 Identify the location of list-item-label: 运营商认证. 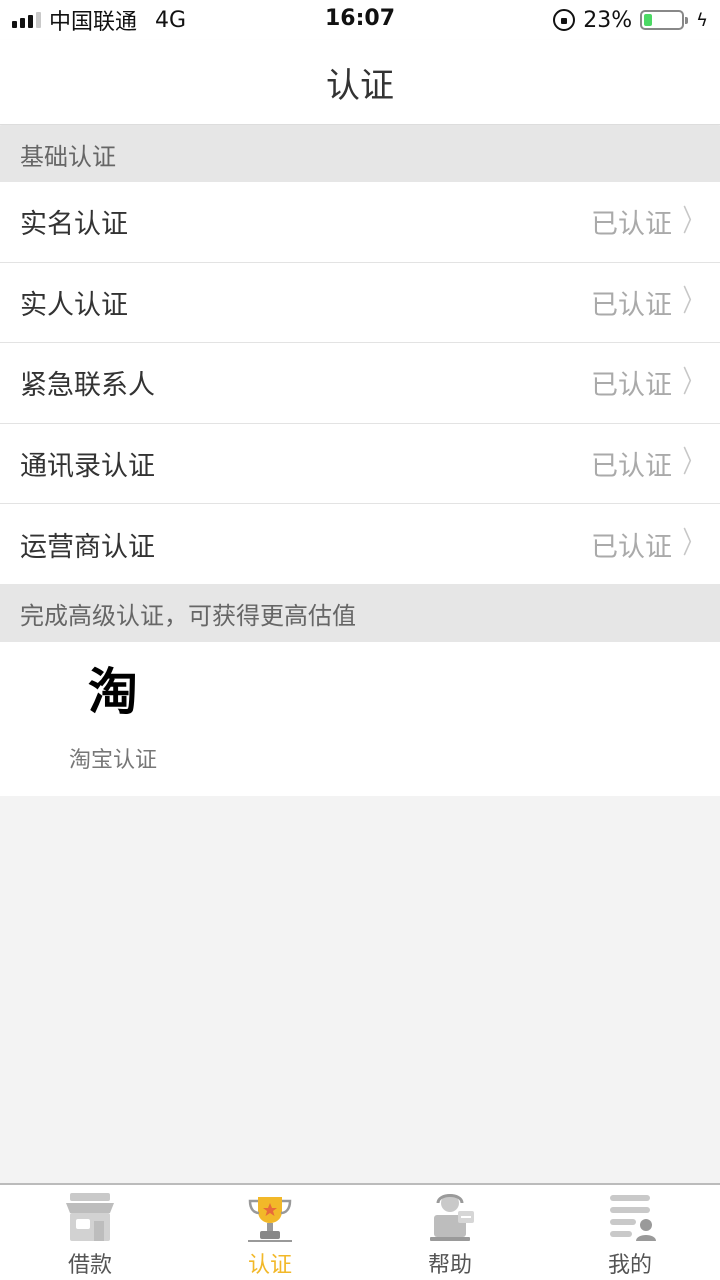
(87, 547).